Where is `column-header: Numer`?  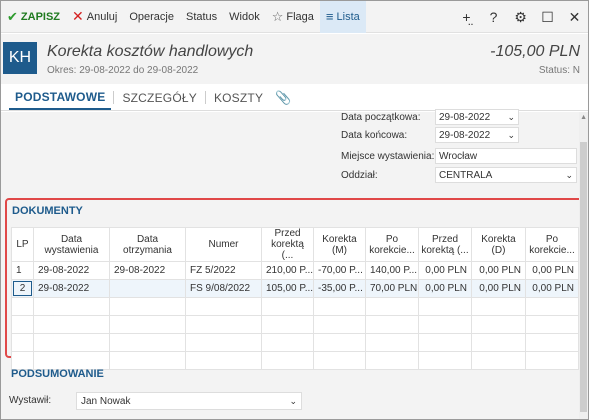 column-header: Numer is located at coordinates (223, 244).